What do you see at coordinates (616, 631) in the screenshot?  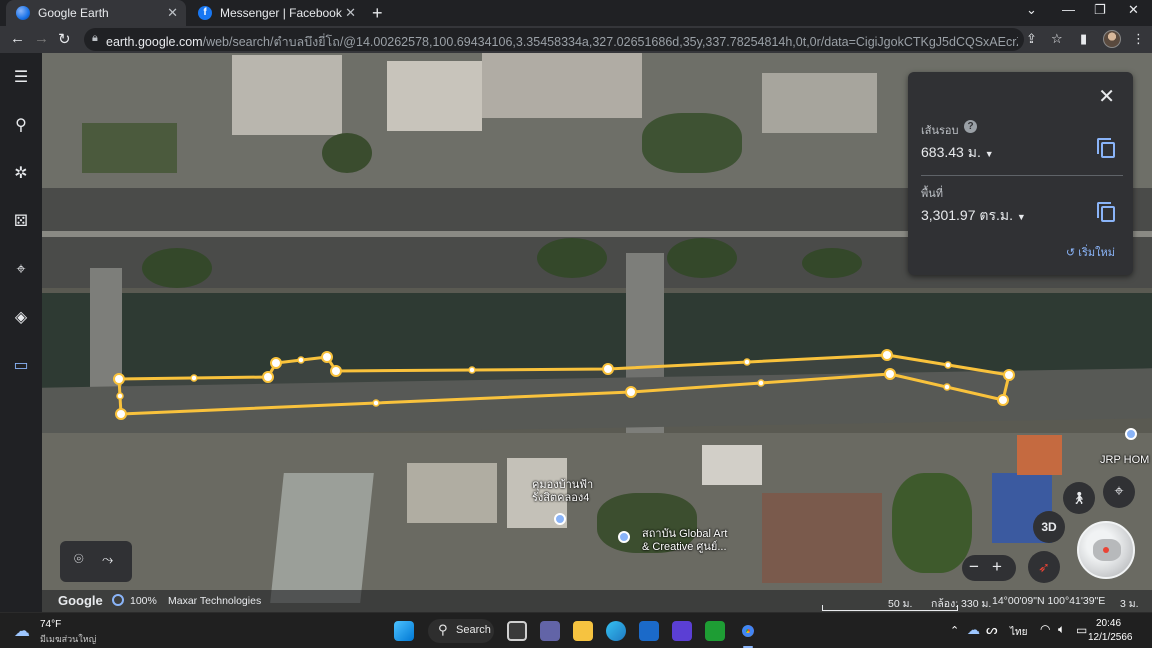 I see `edge-icon` at bounding box center [616, 631].